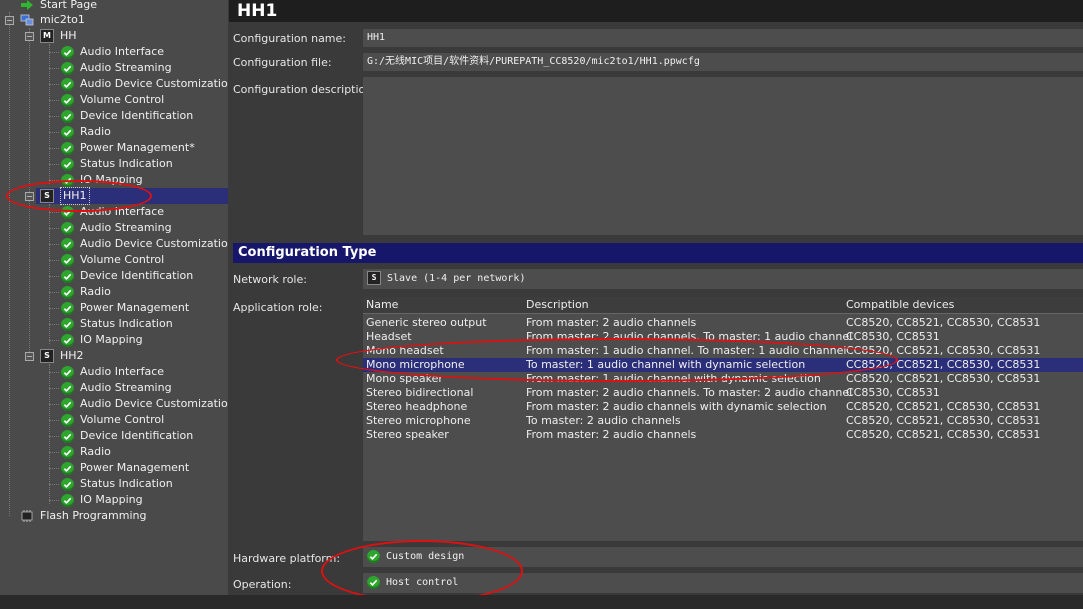 The image size is (1083, 609). I want to click on column-header-name: Name, so click(382, 305).